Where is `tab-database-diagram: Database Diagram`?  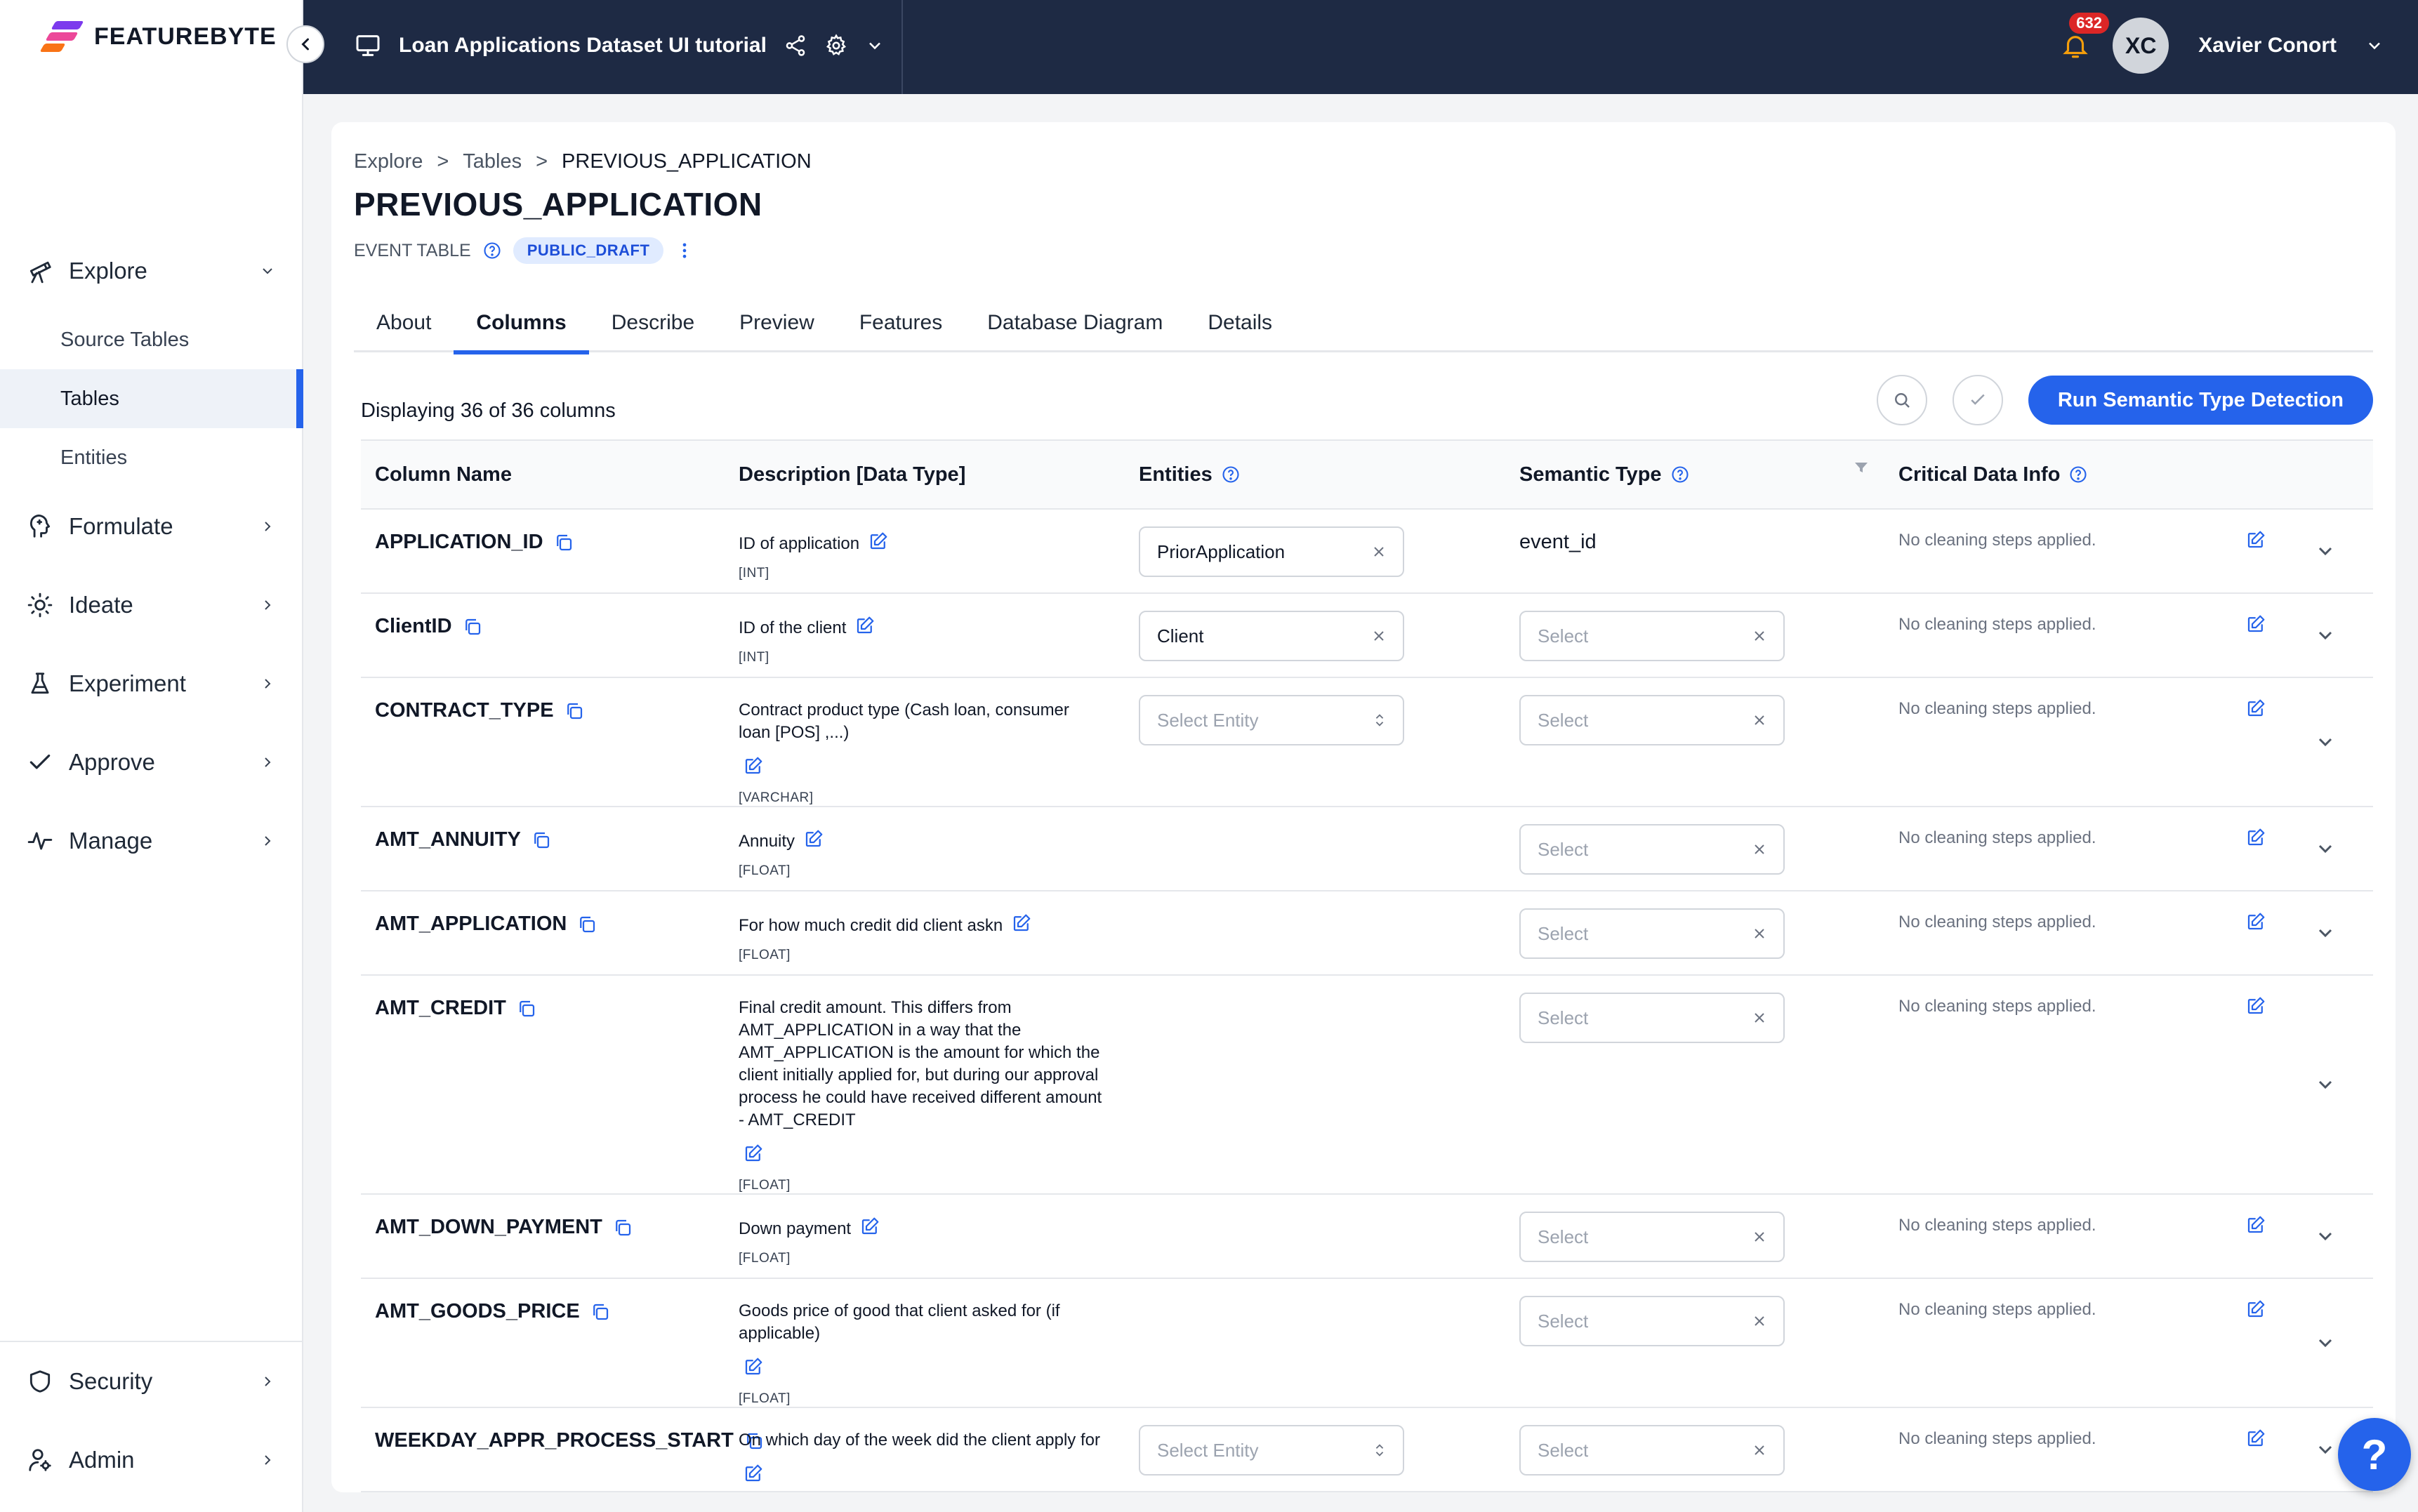 tab-database-diagram: Database Diagram is located at coordinates (1075, 322).